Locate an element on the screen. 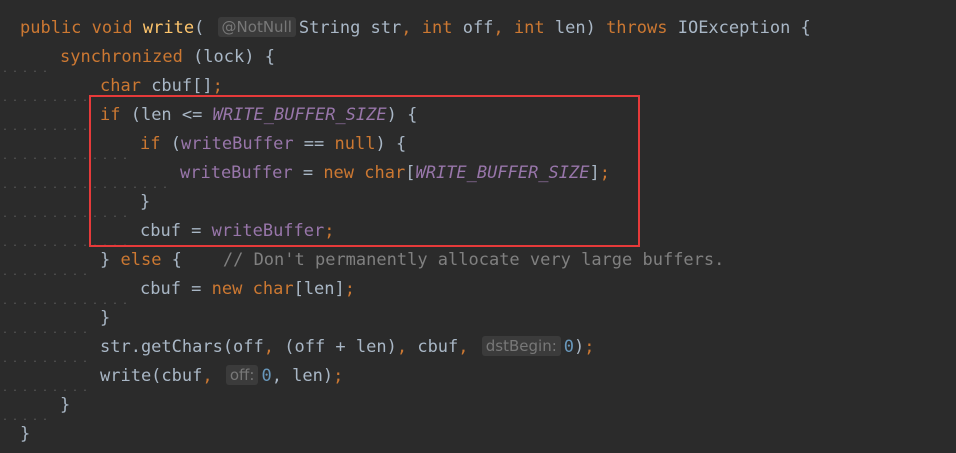 This screenshot has height=453, width=956. code-token: public is located at coordinates (51, 28).